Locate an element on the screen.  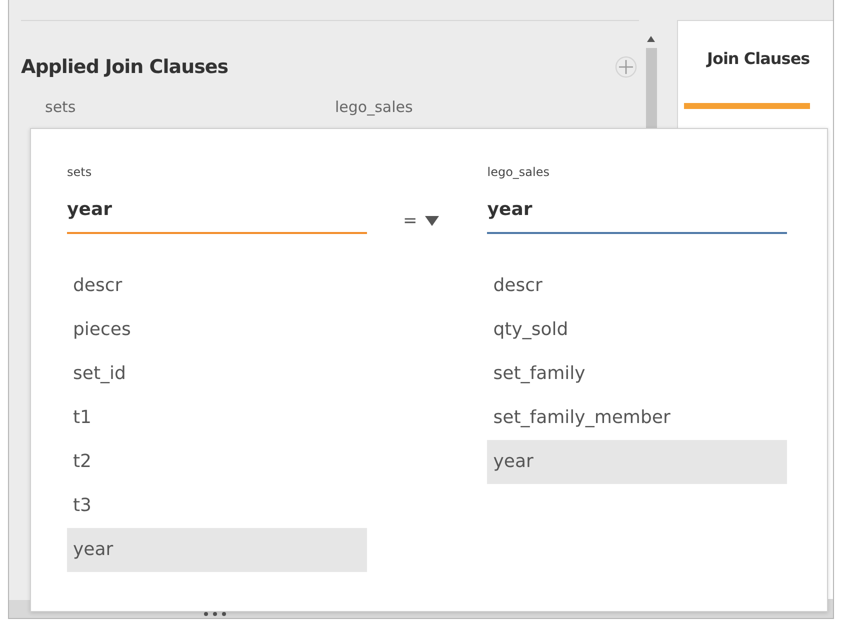
column-label: lego_sales is located at coordinates (374, 107).